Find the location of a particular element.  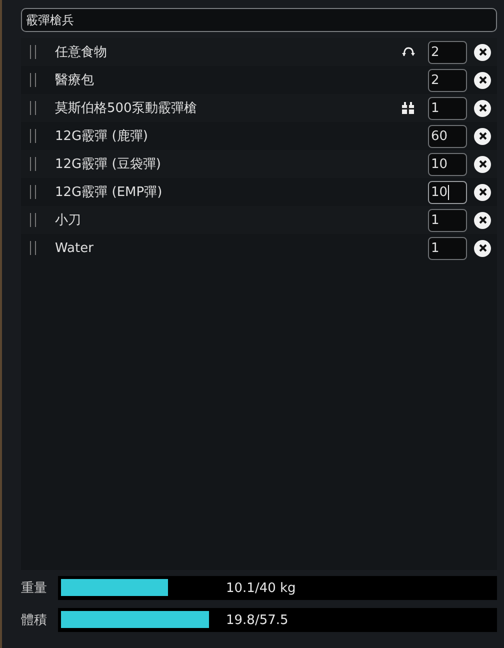

item-name: 小刀 is located at coordinates (68, 220).